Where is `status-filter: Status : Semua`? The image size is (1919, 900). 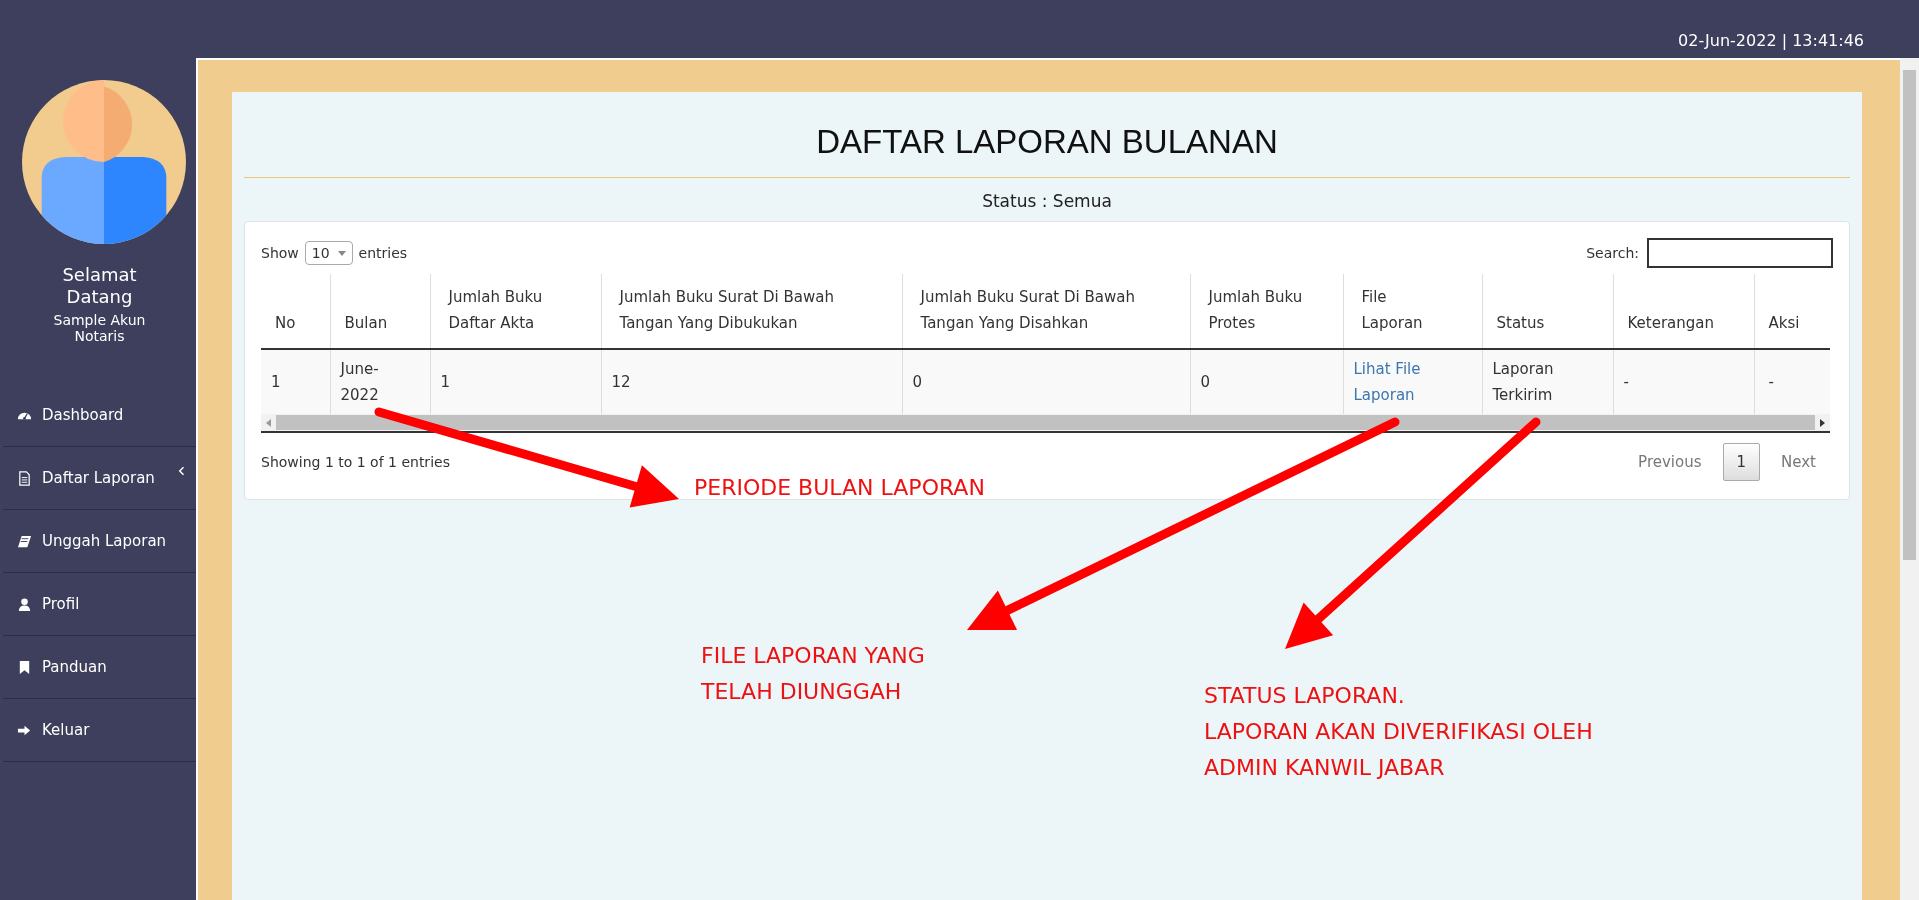
status-filter: Status : Semua is located at coordinates (1047, 201).